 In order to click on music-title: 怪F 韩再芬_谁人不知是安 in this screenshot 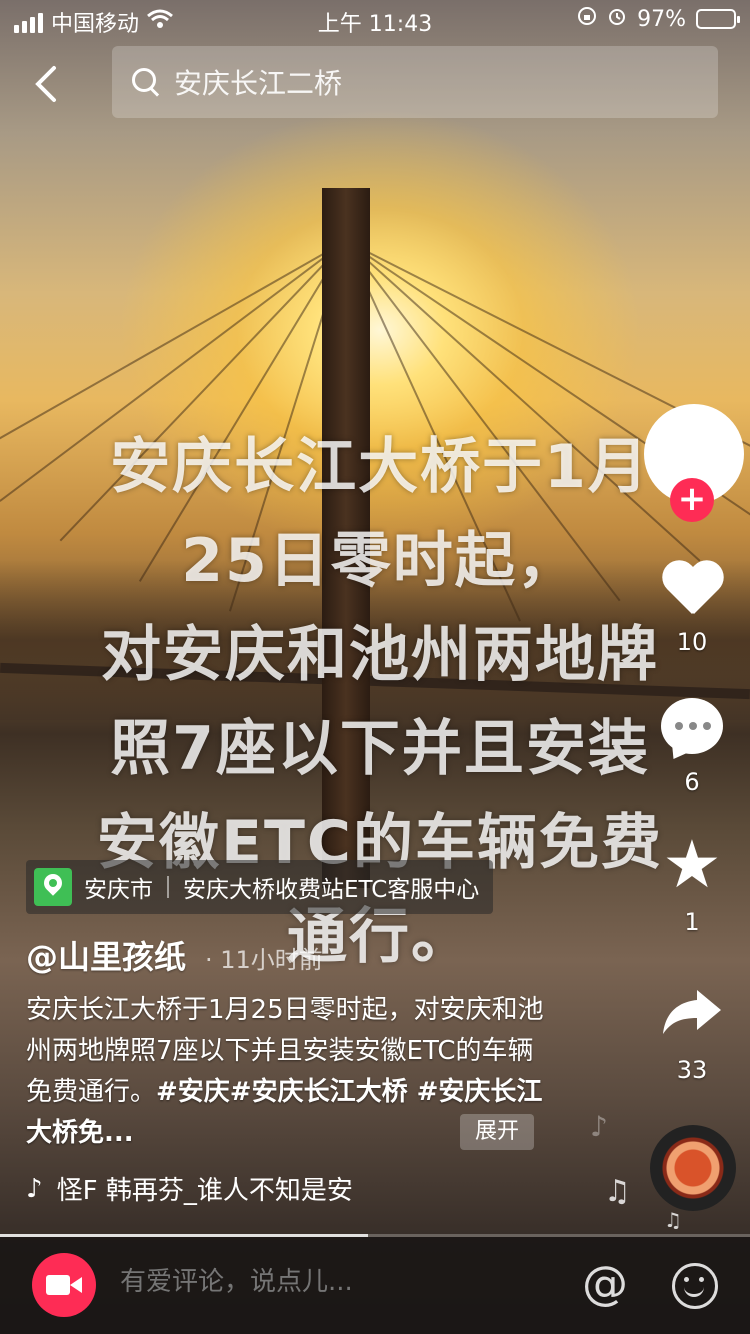, I will do `click(204, 1191)`.